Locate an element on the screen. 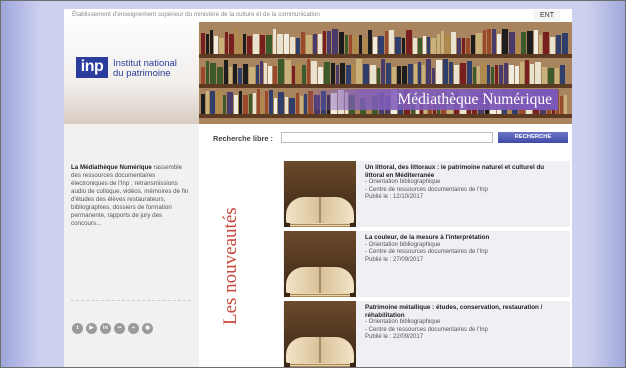 This screenshot has width=626, height=368. logo-name: Institut national du patrimoine is located at coordinates (145, 69).